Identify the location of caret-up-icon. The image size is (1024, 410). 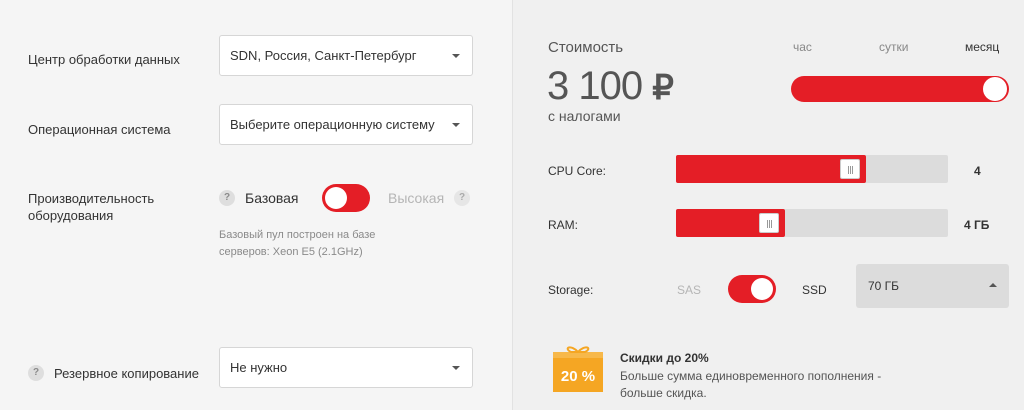
(993, 285).